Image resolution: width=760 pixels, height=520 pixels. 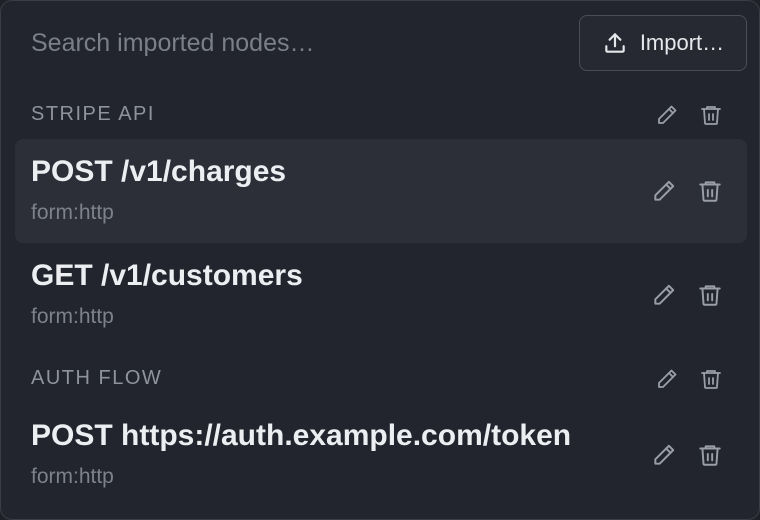 What do you see at coordinates (380, 115) in the screenshot?
I see `group-header-stripe-api: STRIPE API` at bounding box center [380, 115].